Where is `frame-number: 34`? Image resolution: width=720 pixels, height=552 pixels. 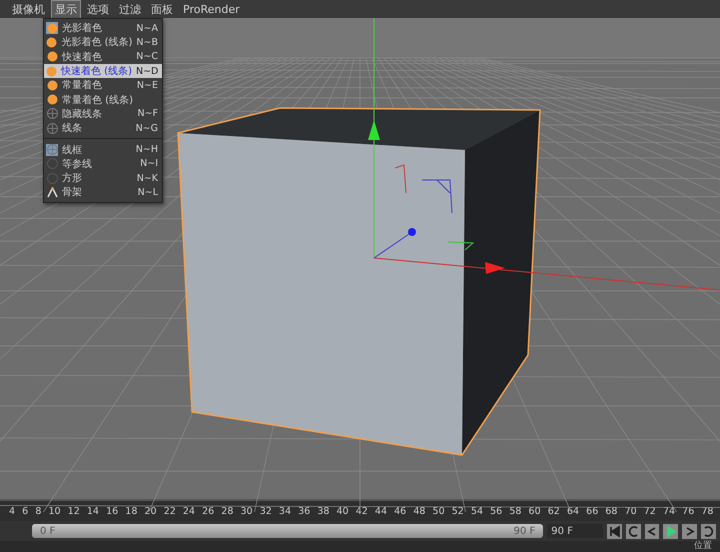 frame-number: 34 is located at coordinates (284, 511).